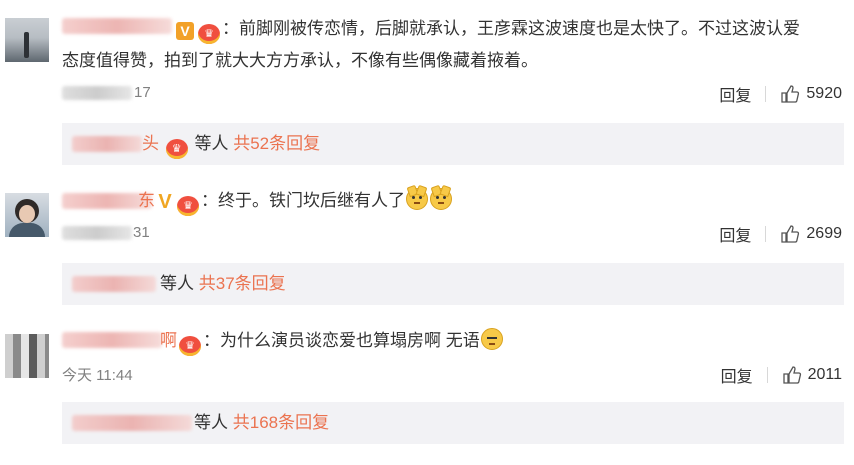  Describe the element at coordinates (97, 375) in the screenshot. I see `timestamp: 今天 11:44` at that location.